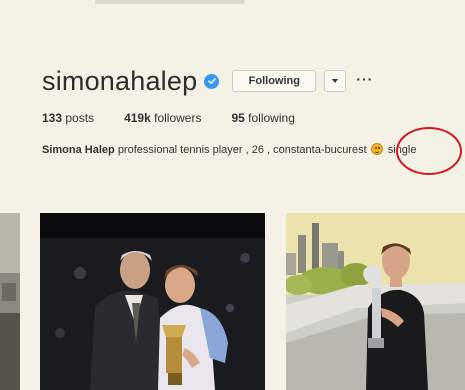 This screenshot has width=465, height=390. I want to click on caret-down-icon, so click(335, 81).